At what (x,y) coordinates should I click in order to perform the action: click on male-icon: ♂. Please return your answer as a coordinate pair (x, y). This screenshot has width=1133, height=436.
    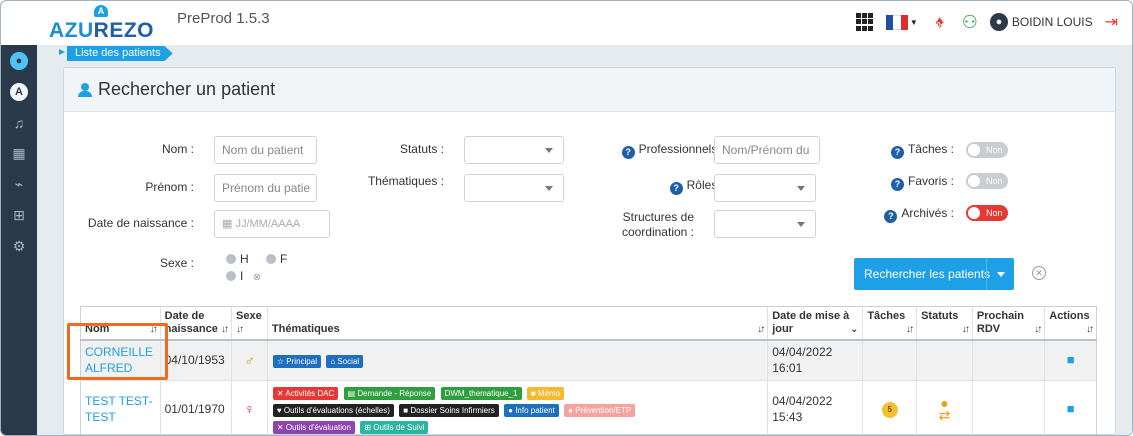
    Looking at the image, I should click on (249, 359).